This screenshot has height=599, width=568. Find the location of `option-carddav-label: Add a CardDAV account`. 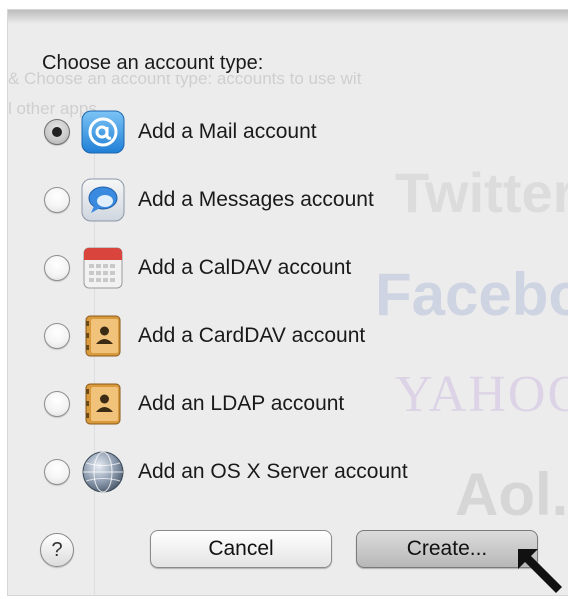

option-carddav-label: Add a CardDAV account is located at coordinates (252, 335).